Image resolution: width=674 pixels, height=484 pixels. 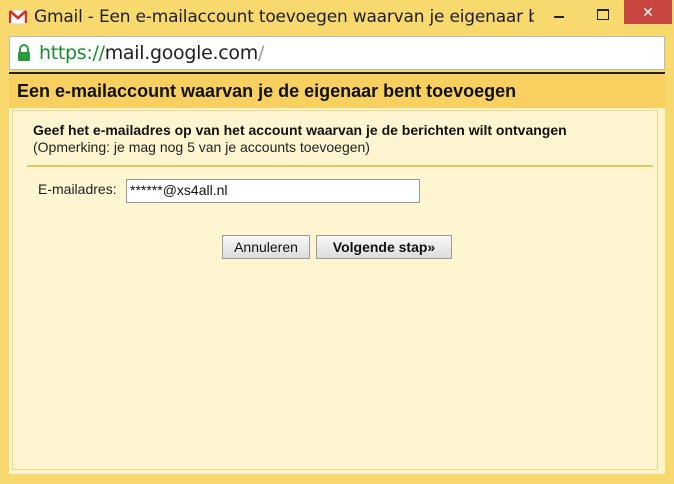 What do you see at coordinates (181, 53) in the screenshot?
I see `url-host: mail.google.com` at bounding box center [181, 53].